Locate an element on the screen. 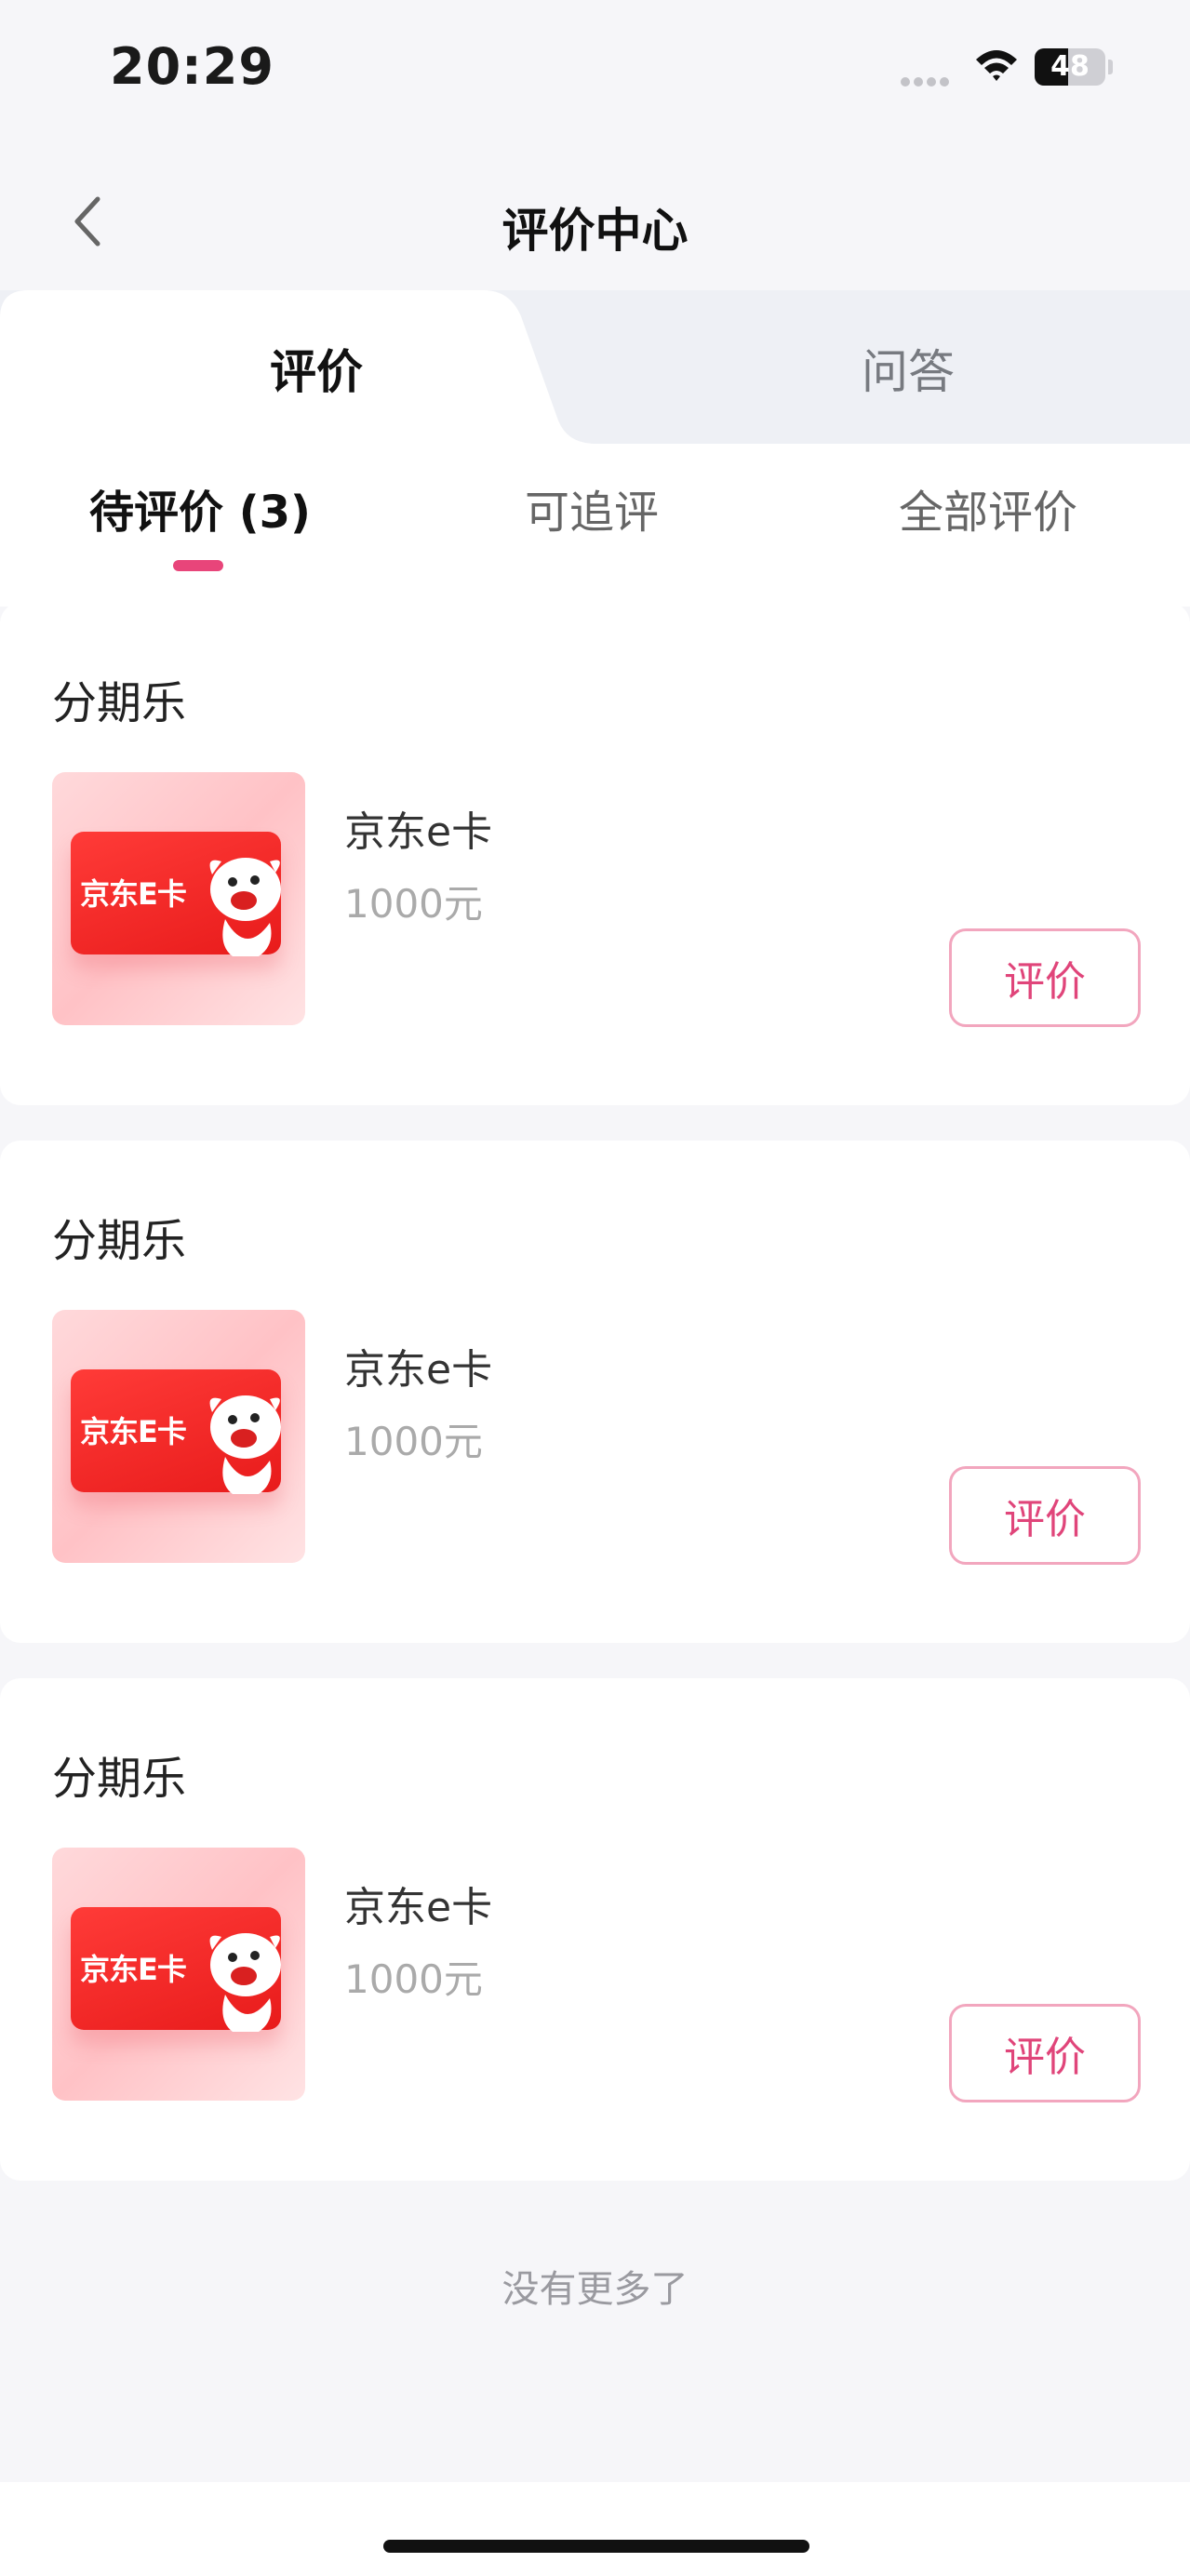  sub-tab-bar: 待评价 (3) 可追评 全部评价 is located at coordinates (595, 525).